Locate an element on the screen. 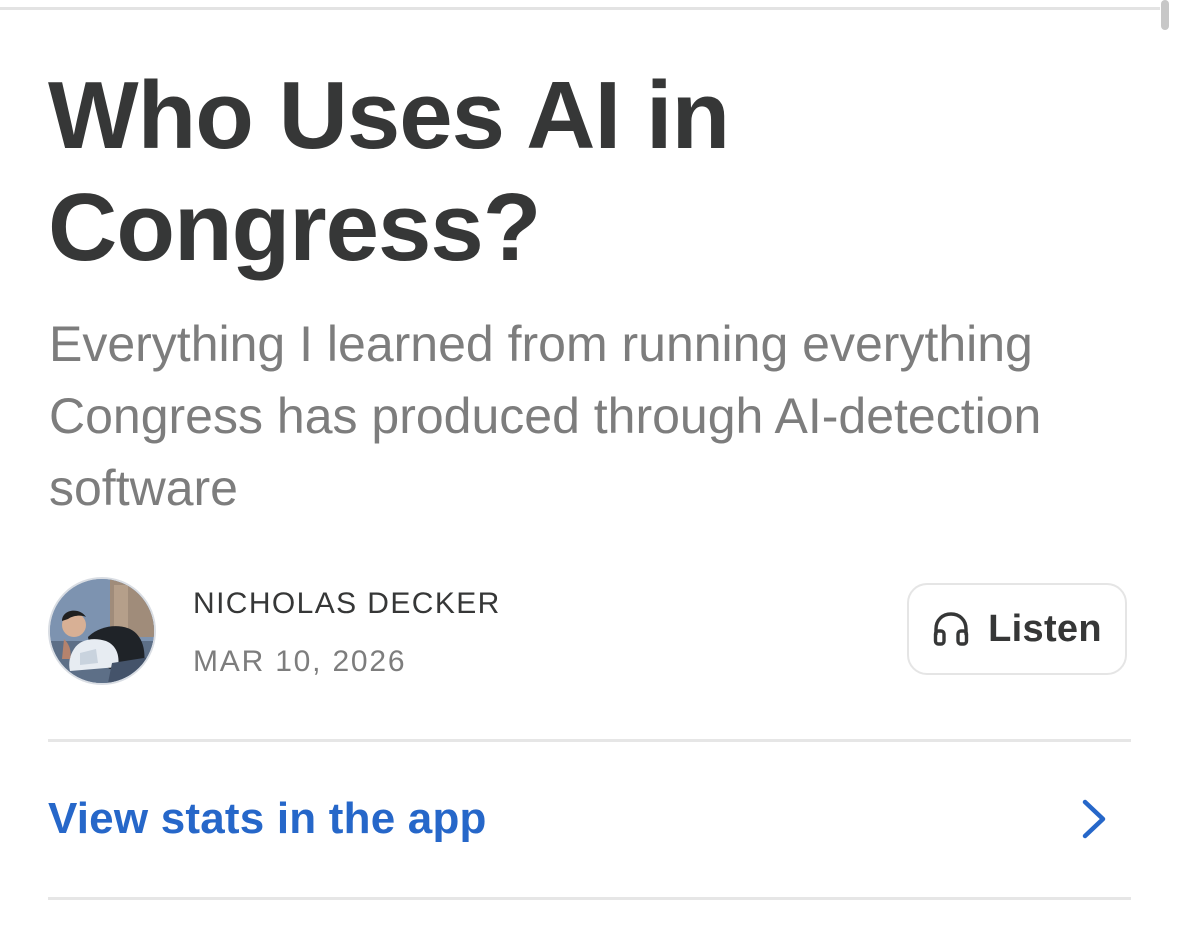  listen-button-label: Listen is located at coordinates (1045, 628).